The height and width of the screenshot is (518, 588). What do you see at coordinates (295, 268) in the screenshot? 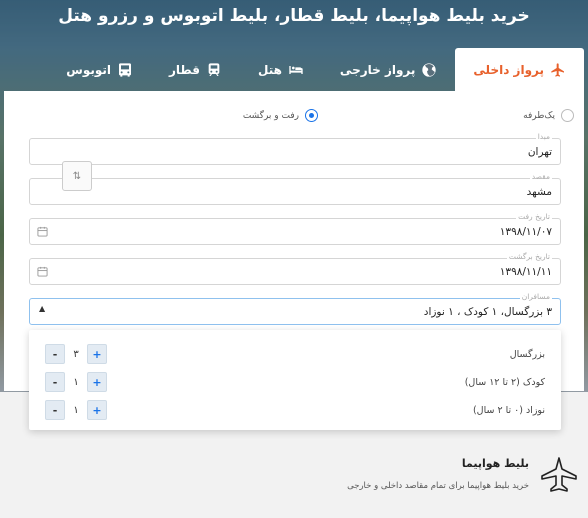
I see `return-date-field: تاریخ برگشت ۱۳۹۸/۱۱/۱۱` at bounding box center [295, 268].